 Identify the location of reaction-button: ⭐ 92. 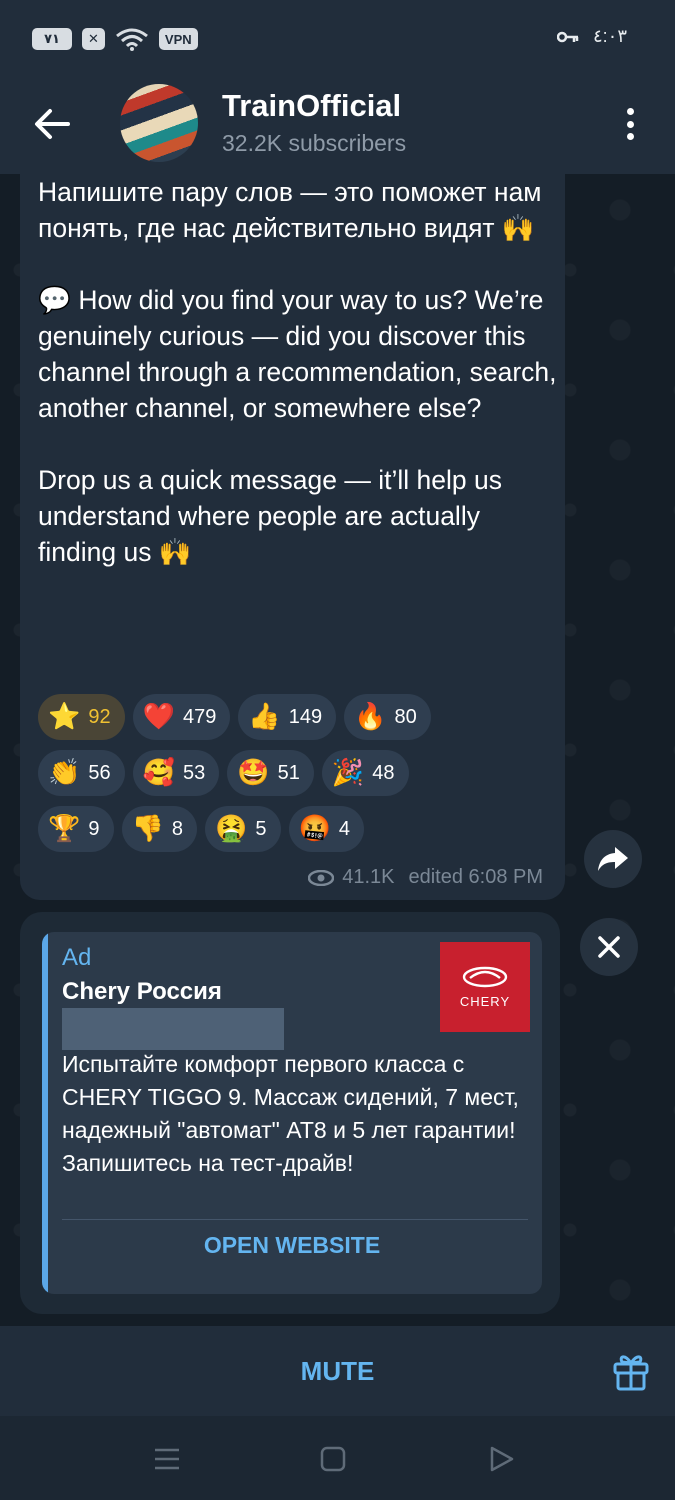
(81, 717).